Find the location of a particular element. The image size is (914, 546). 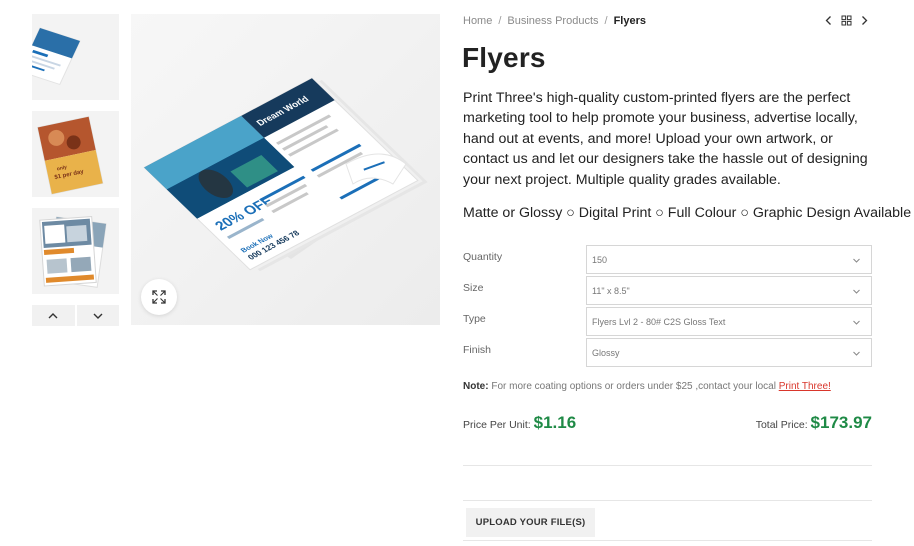

breadcrumb-category: Business Products is located at coordinates (552, 21).